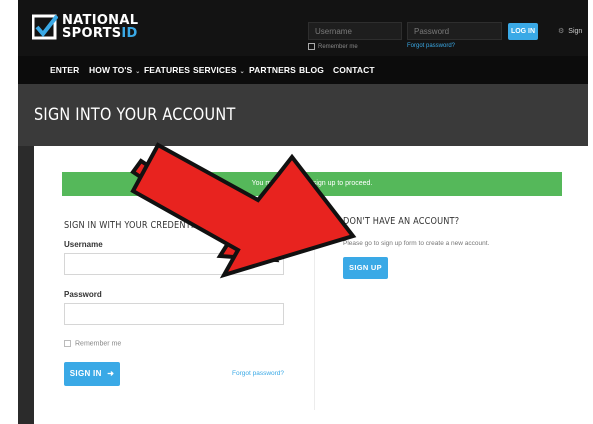 The image size is (593, 424). I want to click on header-login-button: LOG IN, so click(523, 31).